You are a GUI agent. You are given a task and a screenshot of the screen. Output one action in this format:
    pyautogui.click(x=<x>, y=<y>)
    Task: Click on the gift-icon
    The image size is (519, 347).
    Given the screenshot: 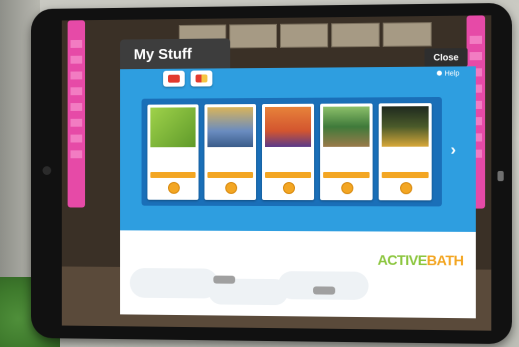 What is the action you would take?
    pyautogui.click(x=201, y=78)
    